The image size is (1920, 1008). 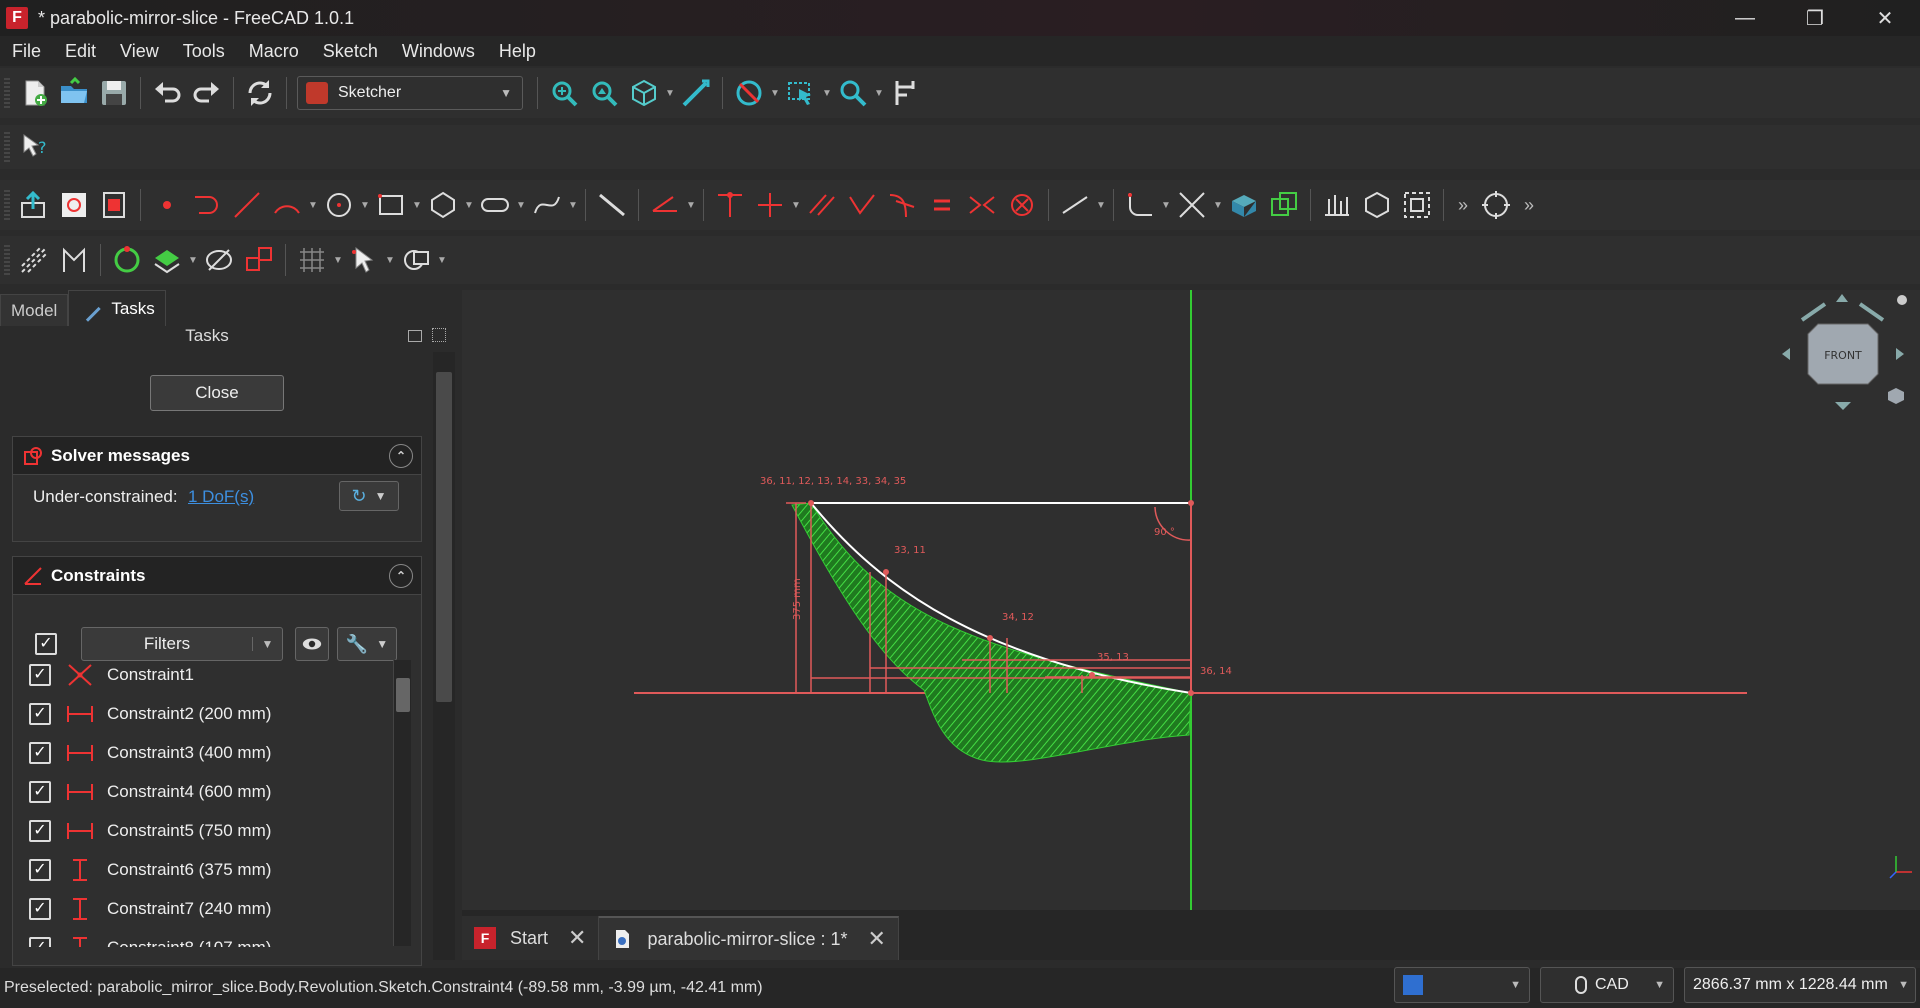 I want to click on view-section-icon, so click(x=114, y=205).